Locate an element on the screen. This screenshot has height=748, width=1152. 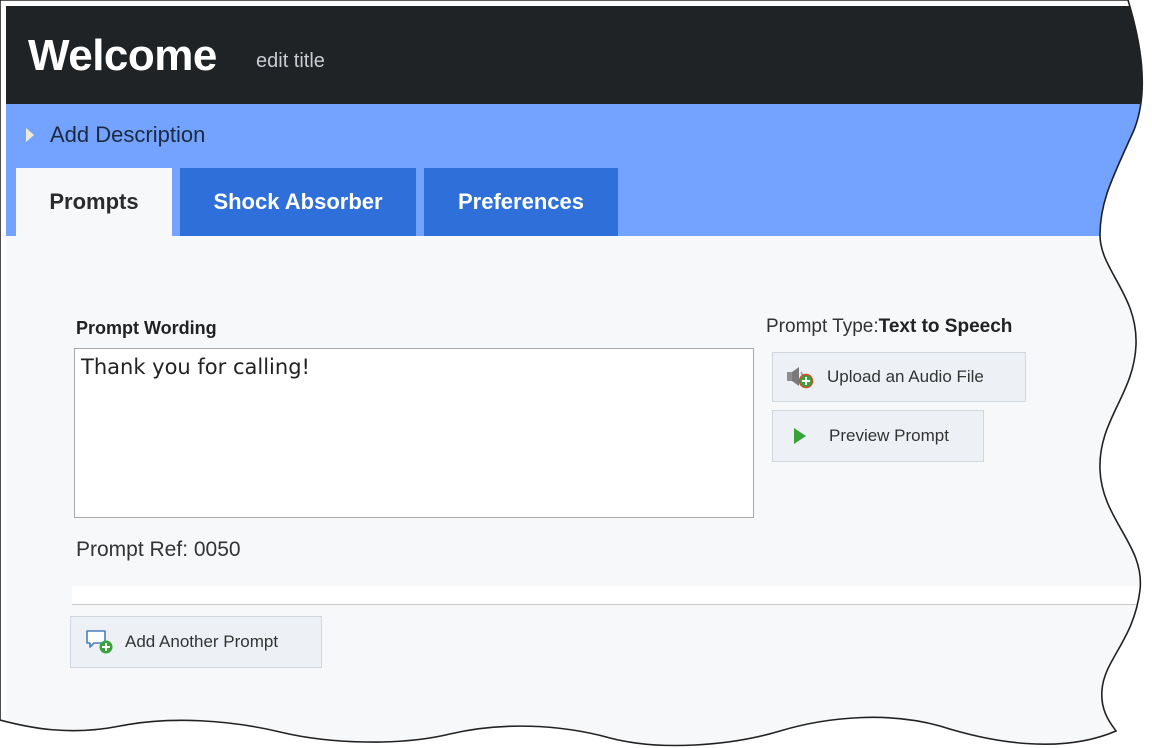
prompt-type: Prompt Type:Text to Speech is located at coordinates (889, 327).